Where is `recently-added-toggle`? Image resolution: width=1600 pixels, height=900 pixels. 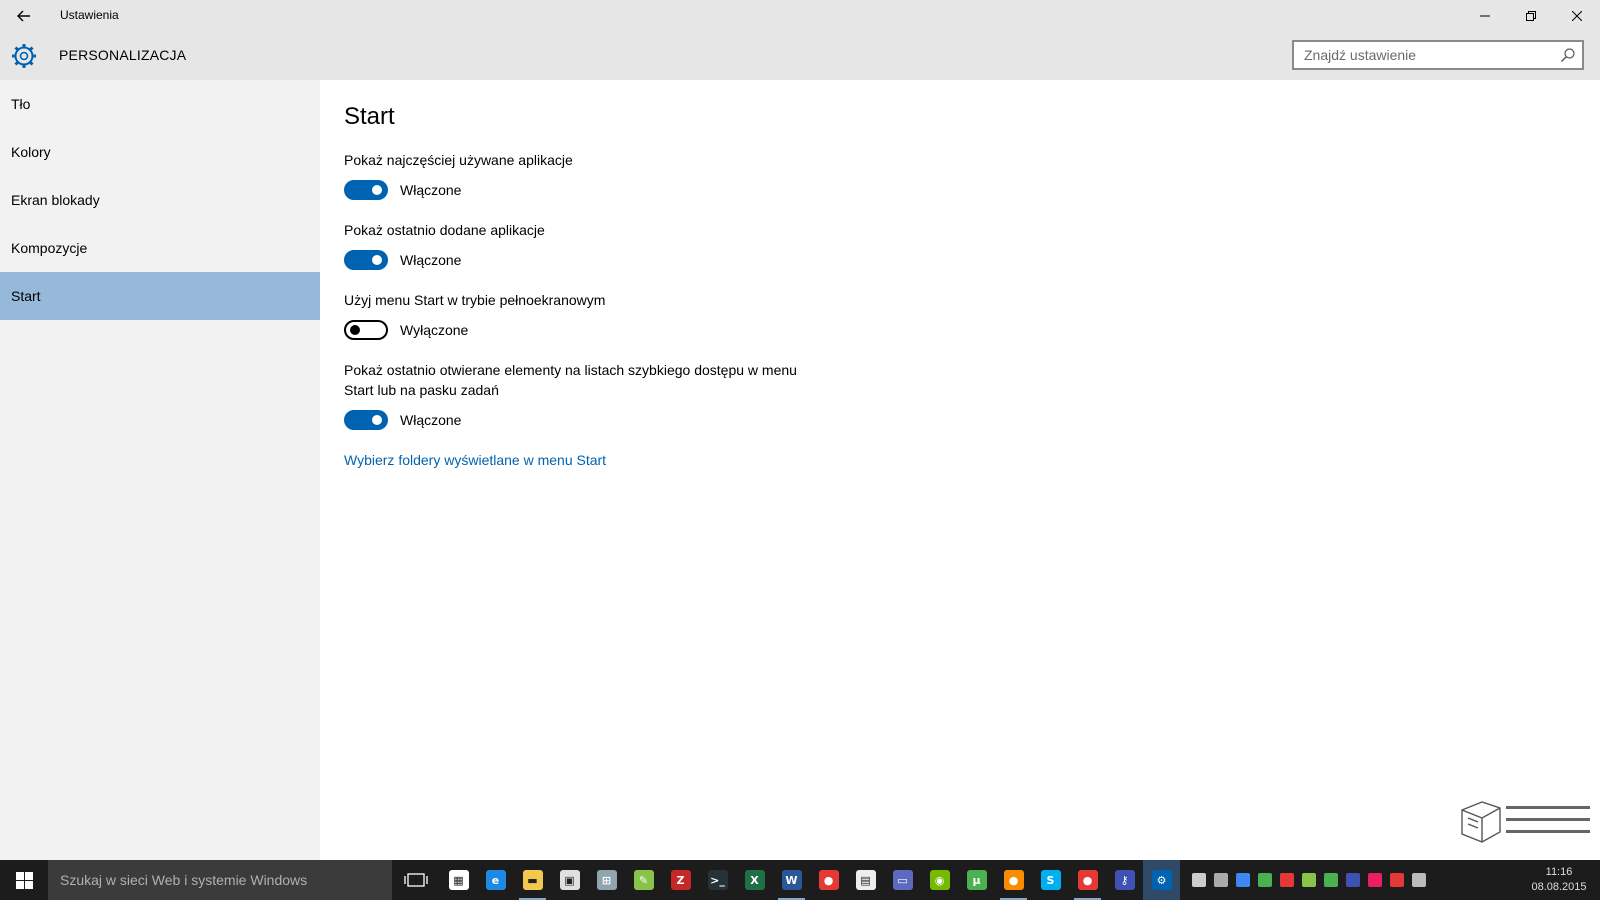
recently-added-toggle is located at coordinates (366, 260).